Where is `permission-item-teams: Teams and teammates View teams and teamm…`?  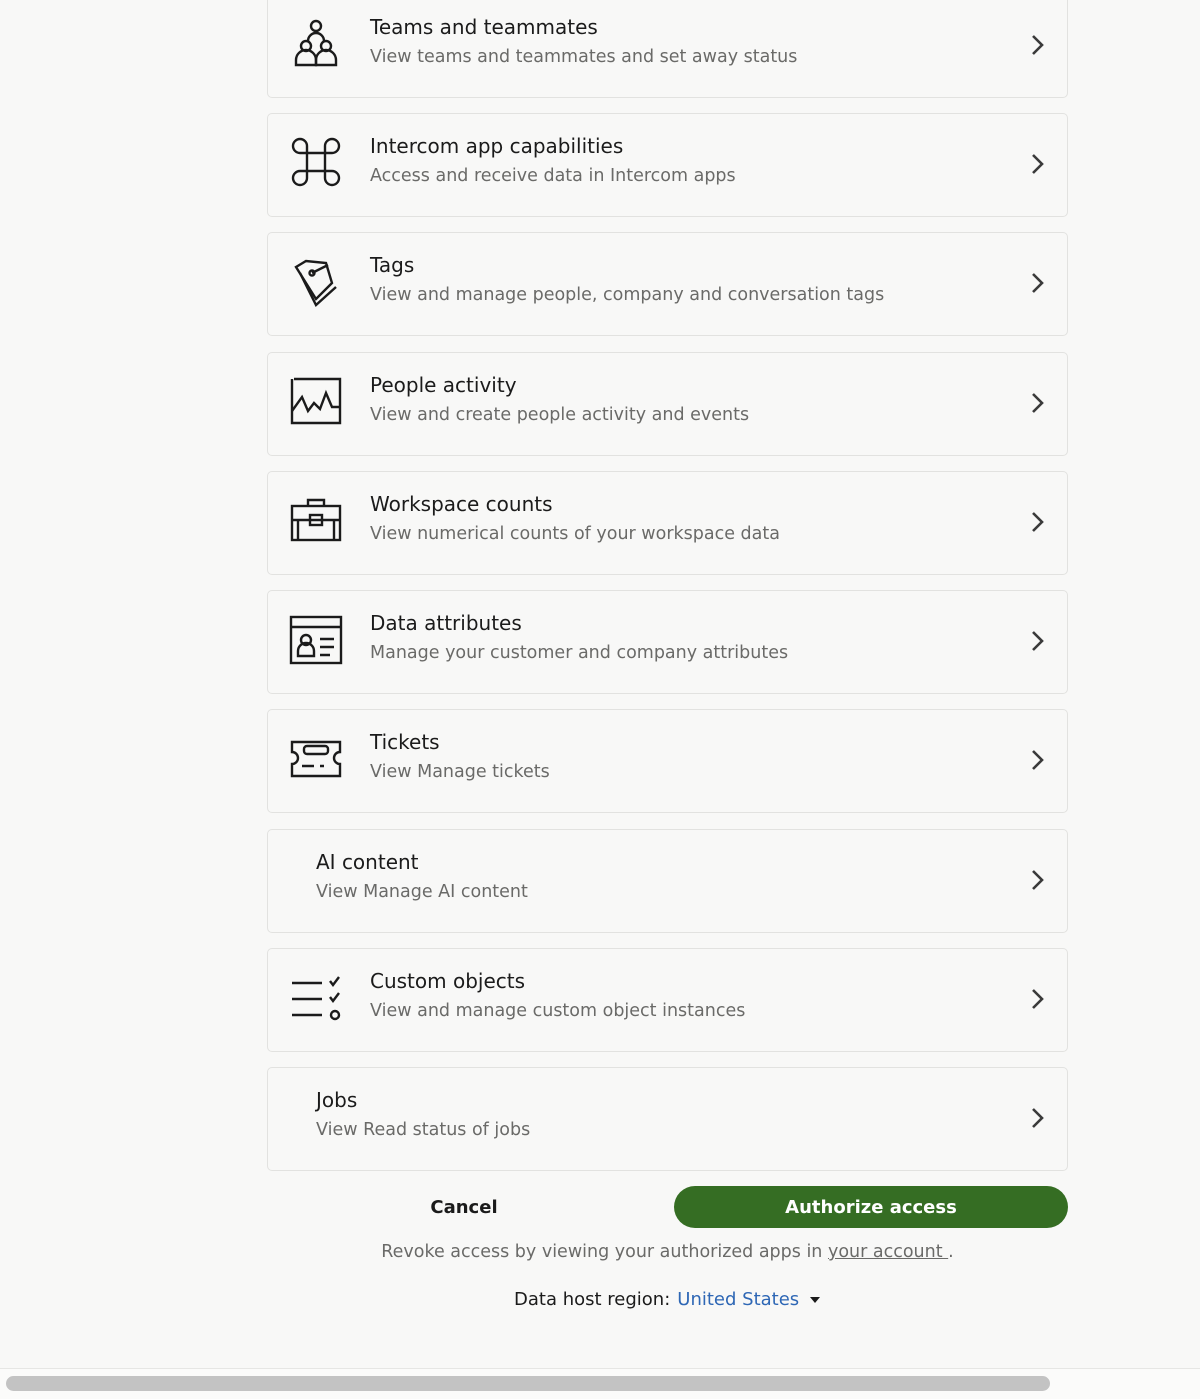 permission-item-teams: Teams and teammates View teams and teamm… is located at coordinates (667, 49).